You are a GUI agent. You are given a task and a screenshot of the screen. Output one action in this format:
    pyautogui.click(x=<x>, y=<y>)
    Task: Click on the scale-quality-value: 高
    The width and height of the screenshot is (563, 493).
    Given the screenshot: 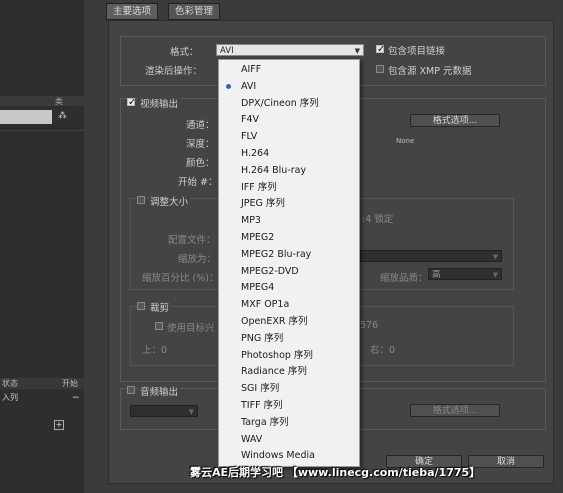 What is the action you would take?
    pyautogui.click(x=436, y=275)
    